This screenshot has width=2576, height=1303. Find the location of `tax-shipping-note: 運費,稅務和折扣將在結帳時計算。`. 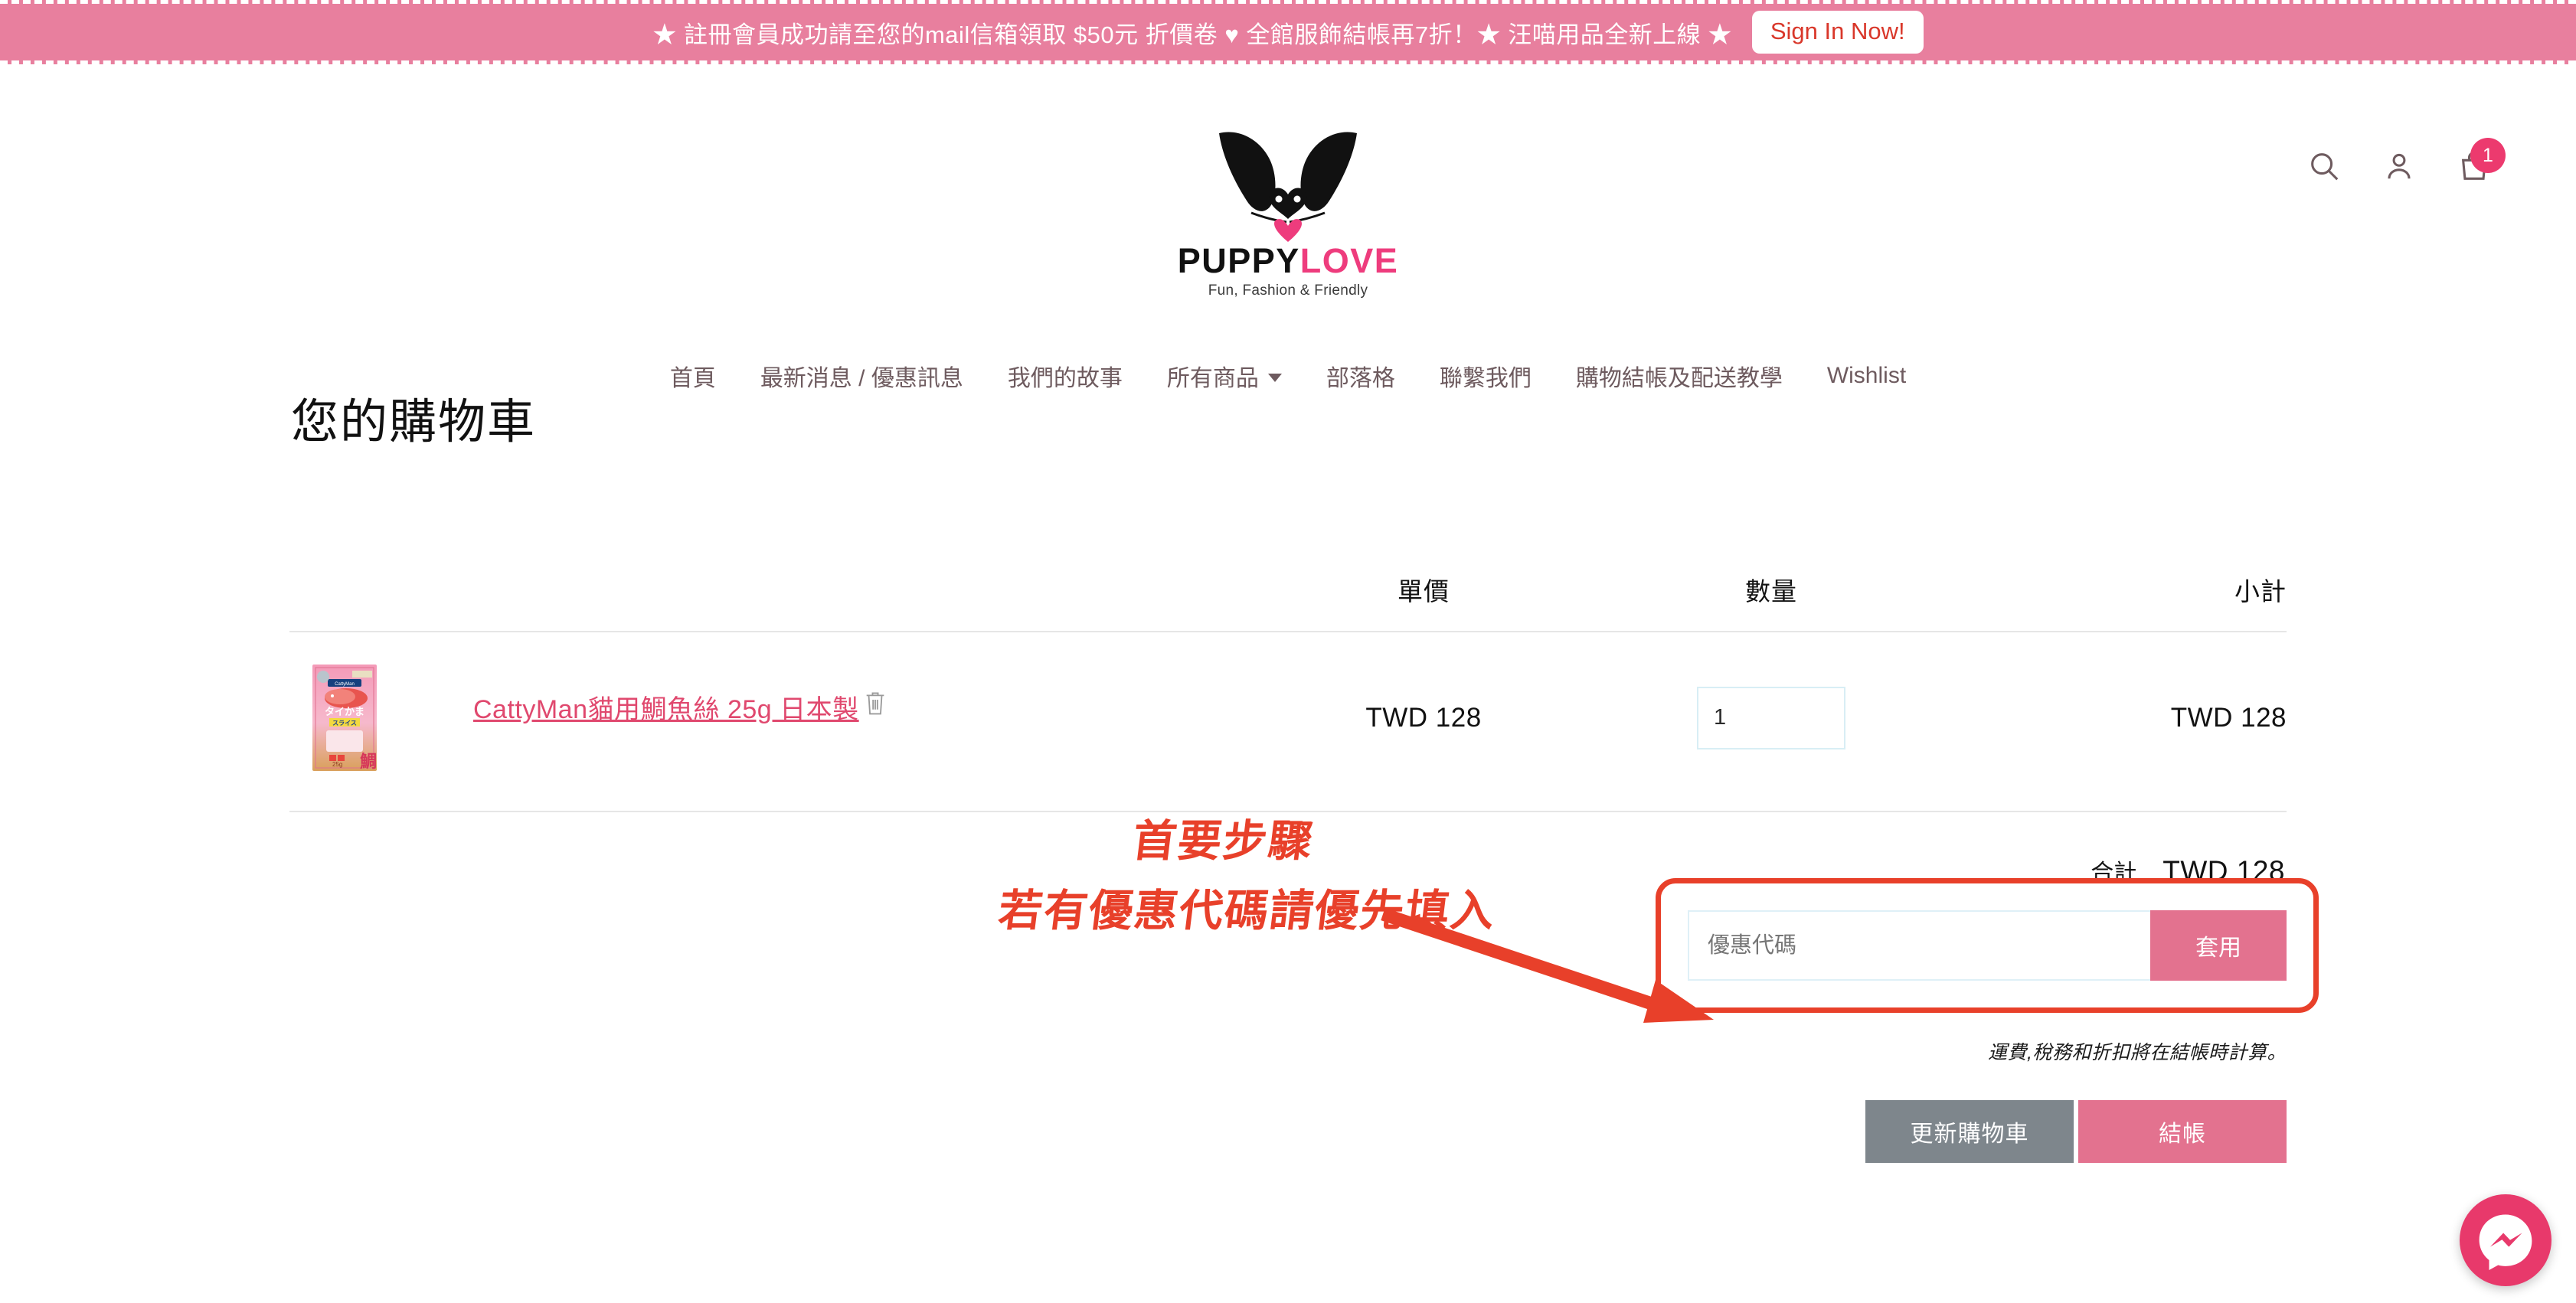

tax-shipping-note: 運費,稅務和折扣將在結帳時計算。 is located at coordinates (2137, 1052).